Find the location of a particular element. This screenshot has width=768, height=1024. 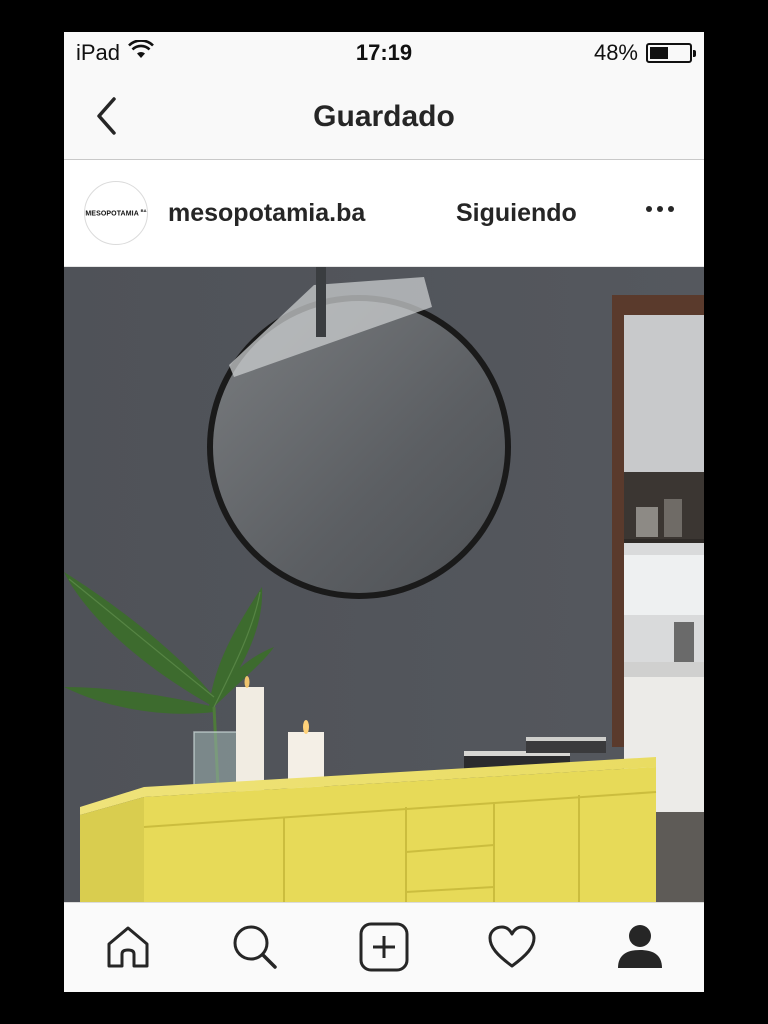

page-title: Guardado is located at coordinates (384, 116).